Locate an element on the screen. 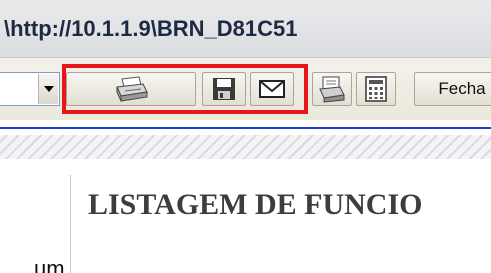 The image size is (491, 273). separator-line is located at coordinates (245, 128).